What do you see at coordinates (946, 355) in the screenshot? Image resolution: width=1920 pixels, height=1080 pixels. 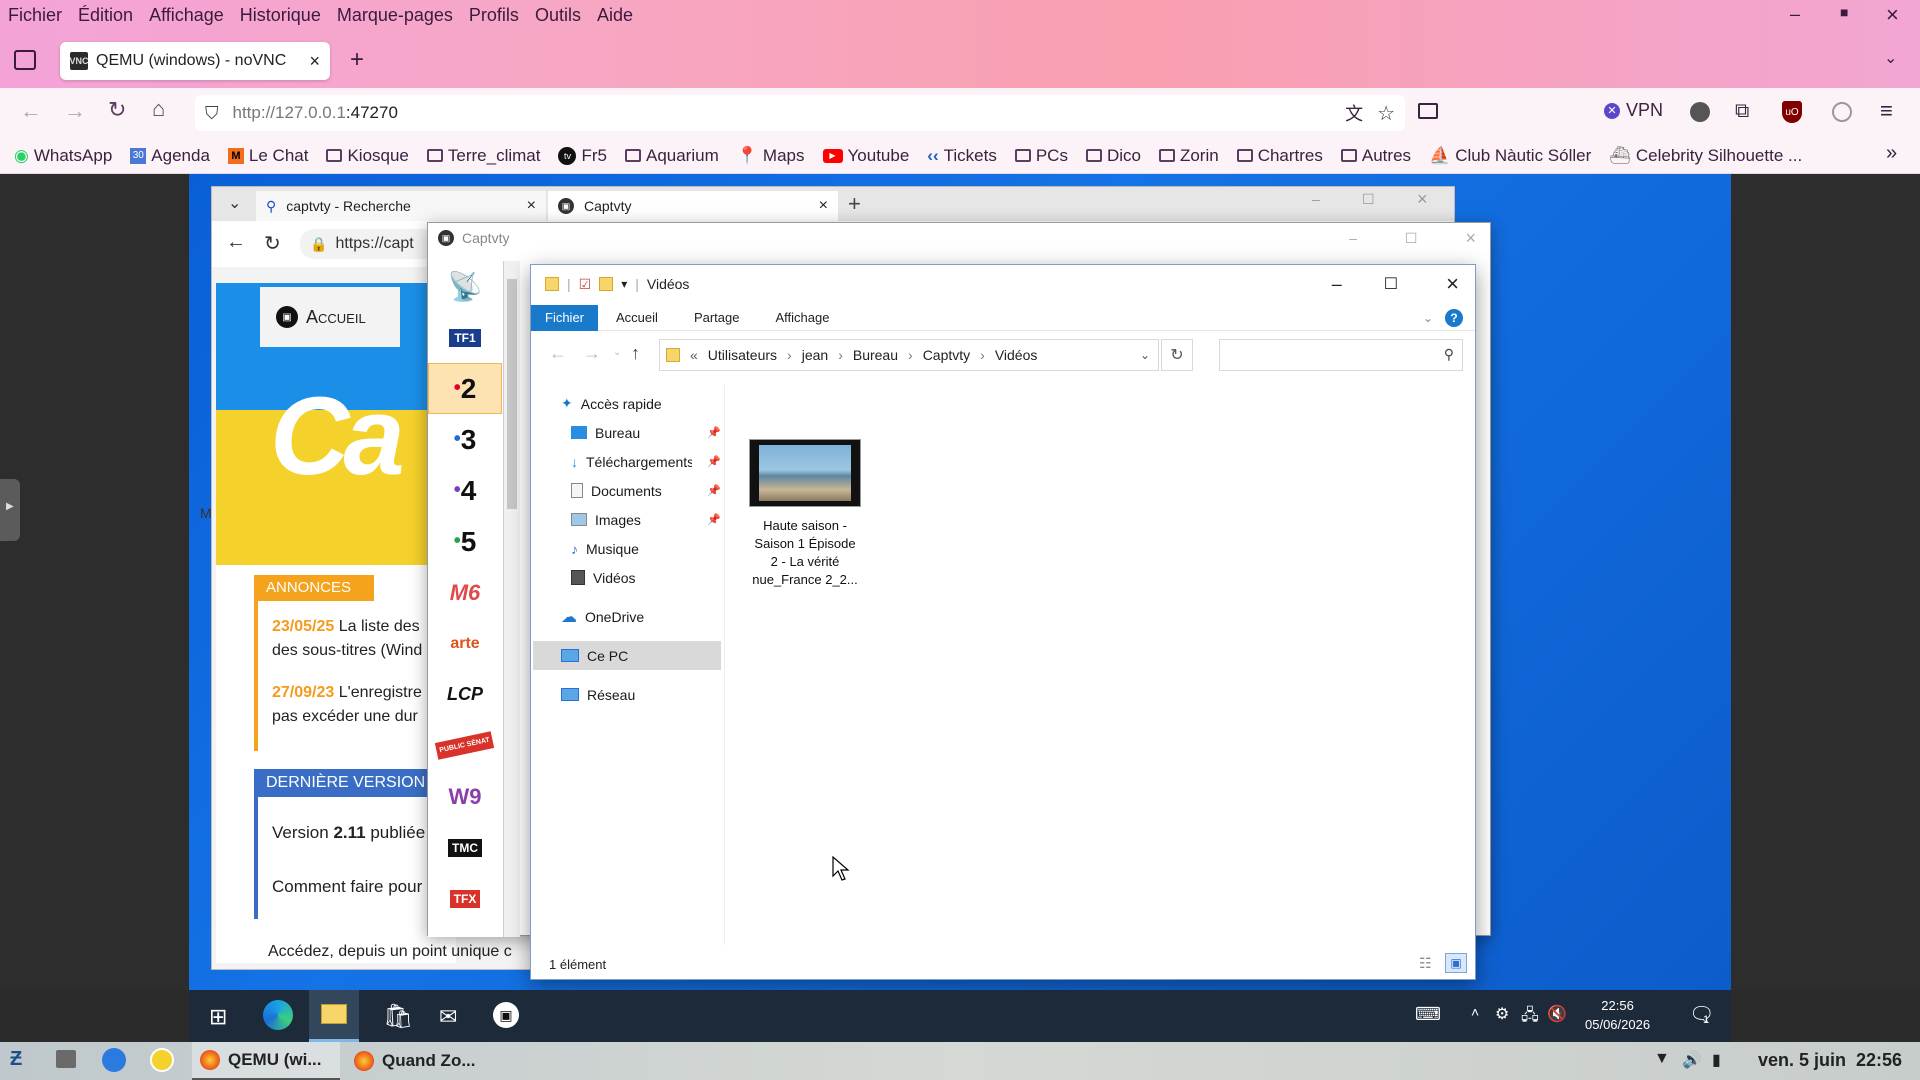 I see `breadcrumb-captvty: Captvty` at bounding box center [946, 355].